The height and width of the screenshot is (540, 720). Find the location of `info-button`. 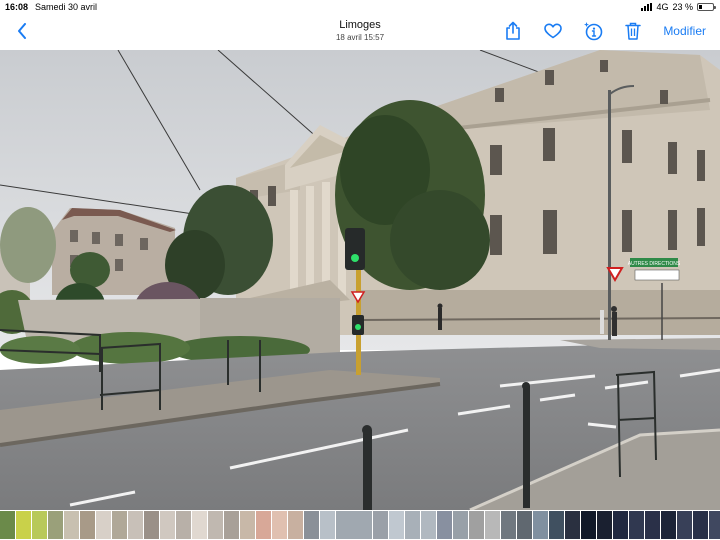

info-button is located at coordinates (593, 31).